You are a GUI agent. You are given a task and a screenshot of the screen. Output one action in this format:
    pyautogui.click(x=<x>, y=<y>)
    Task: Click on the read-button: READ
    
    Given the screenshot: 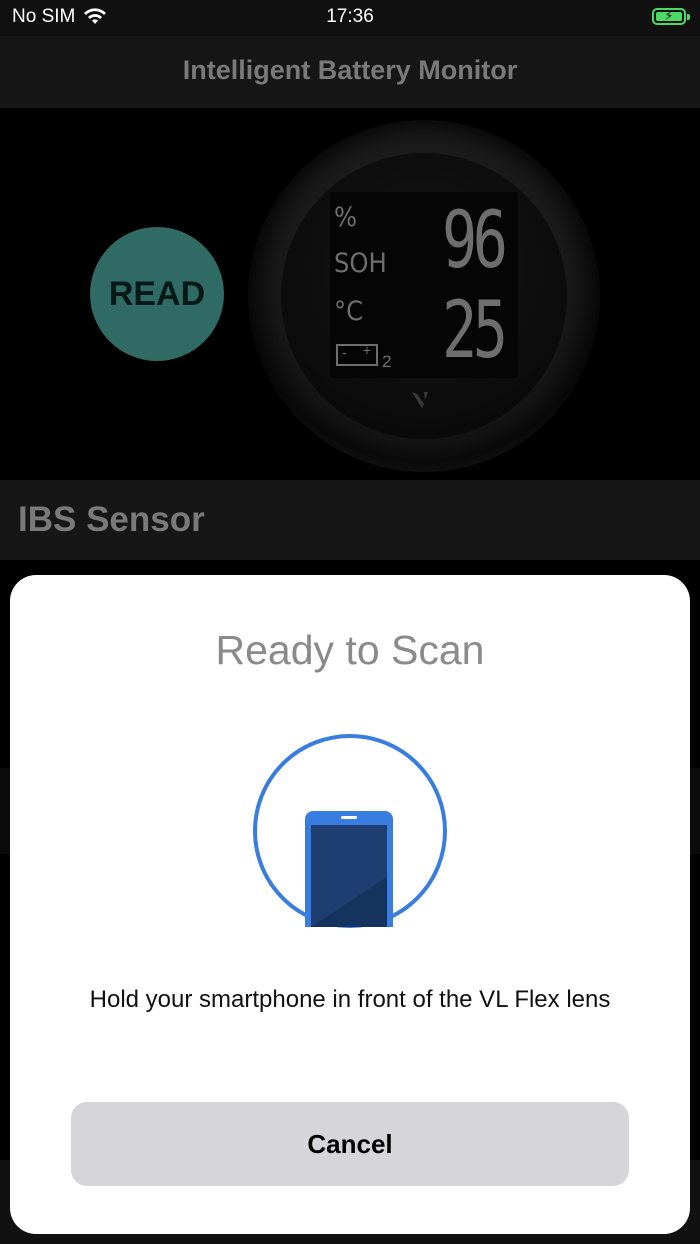 What is the action you would take?
    pyautogui.click(x=157, y=294)
    